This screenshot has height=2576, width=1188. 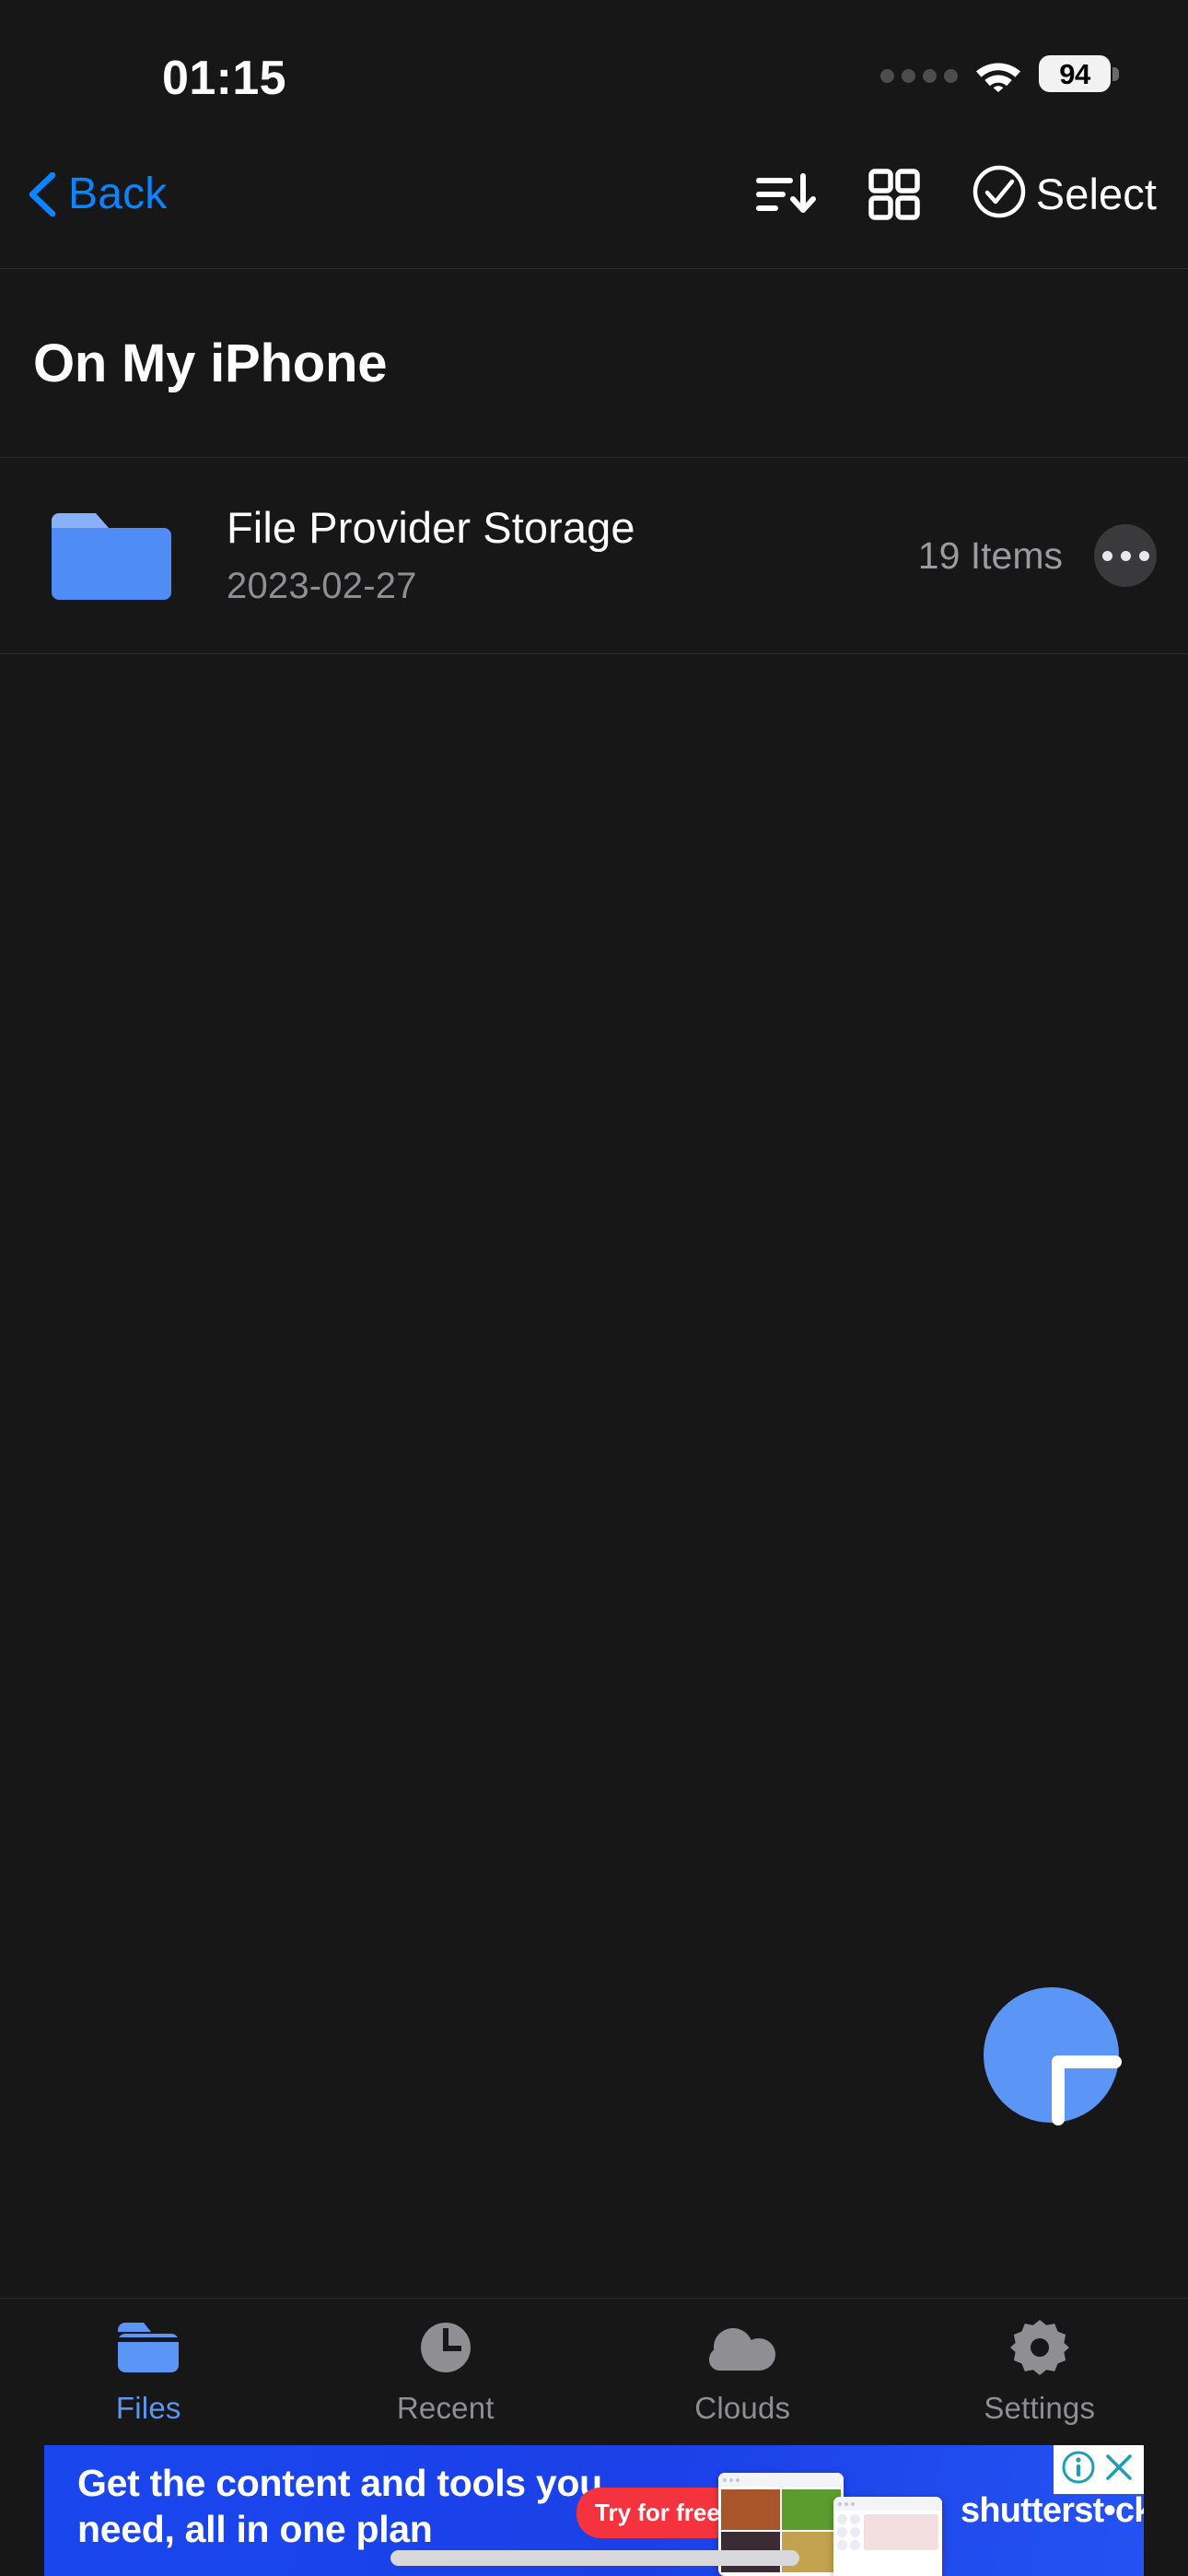 What do you see at coordinates (894, 194) in the screenshot?
I see `grid-view-icon` at bounding box center [894, 194].